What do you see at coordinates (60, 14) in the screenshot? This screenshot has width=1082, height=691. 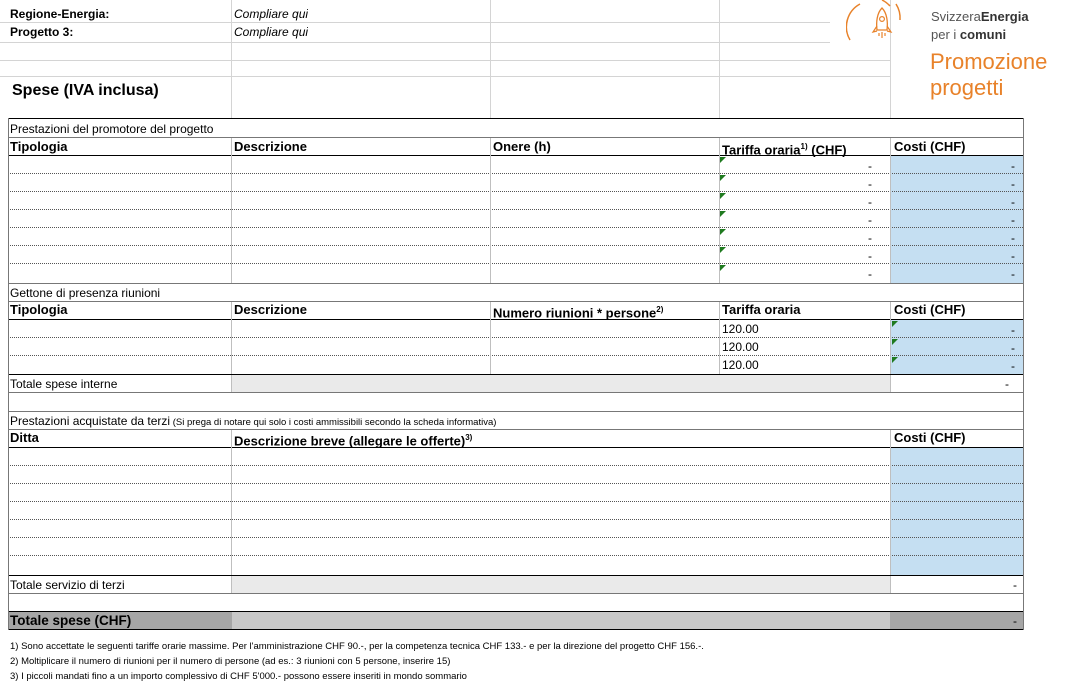 I see `region-label: Regione-Energia:` at bounding box center [60, 14].